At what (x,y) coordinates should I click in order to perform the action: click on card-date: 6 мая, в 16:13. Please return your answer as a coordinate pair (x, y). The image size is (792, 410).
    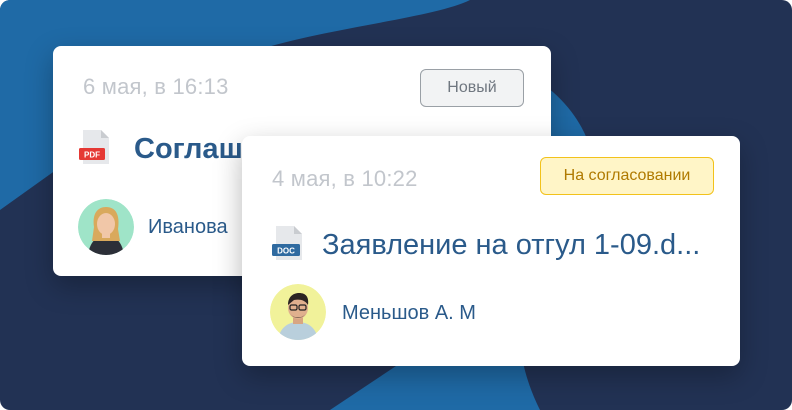
    Looking at the image, I should click on (156, 86).